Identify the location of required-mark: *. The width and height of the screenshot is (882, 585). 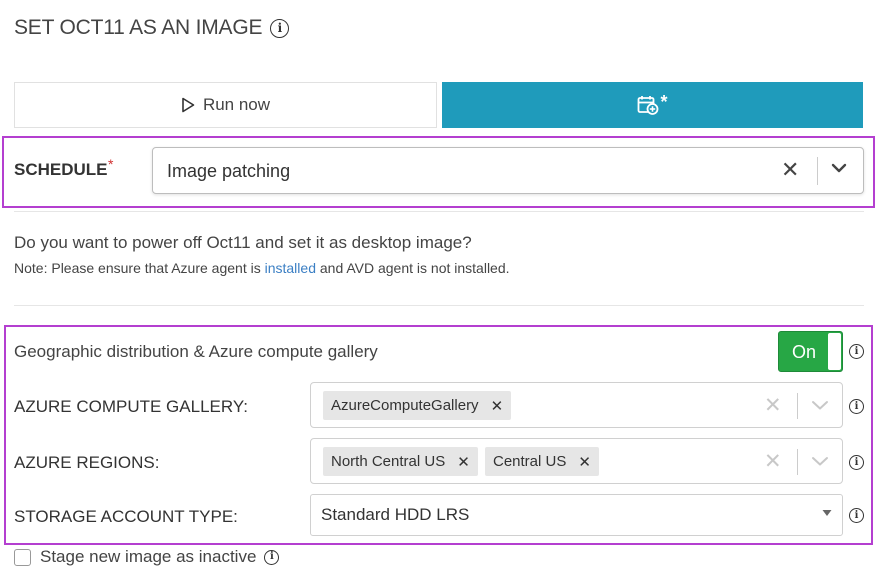
(111, 164).